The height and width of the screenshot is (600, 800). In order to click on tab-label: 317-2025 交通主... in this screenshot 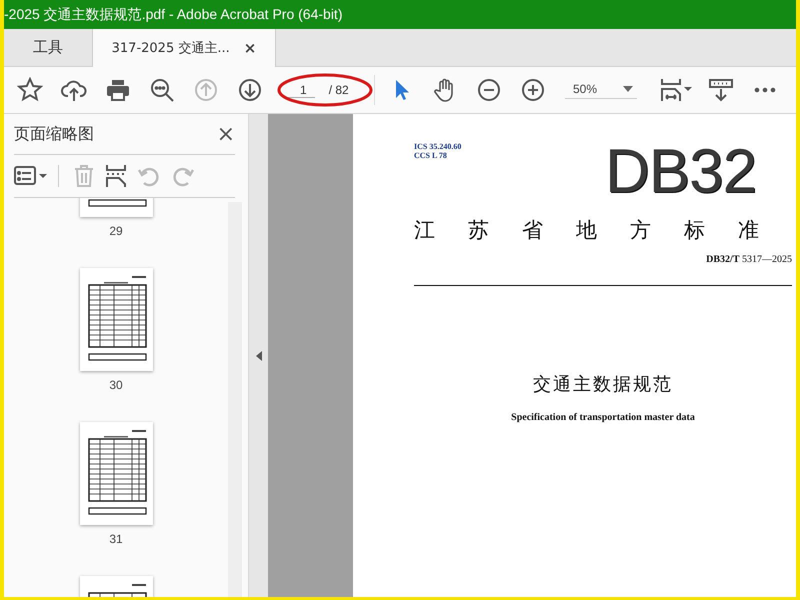, I will do `click(171, 48)`.